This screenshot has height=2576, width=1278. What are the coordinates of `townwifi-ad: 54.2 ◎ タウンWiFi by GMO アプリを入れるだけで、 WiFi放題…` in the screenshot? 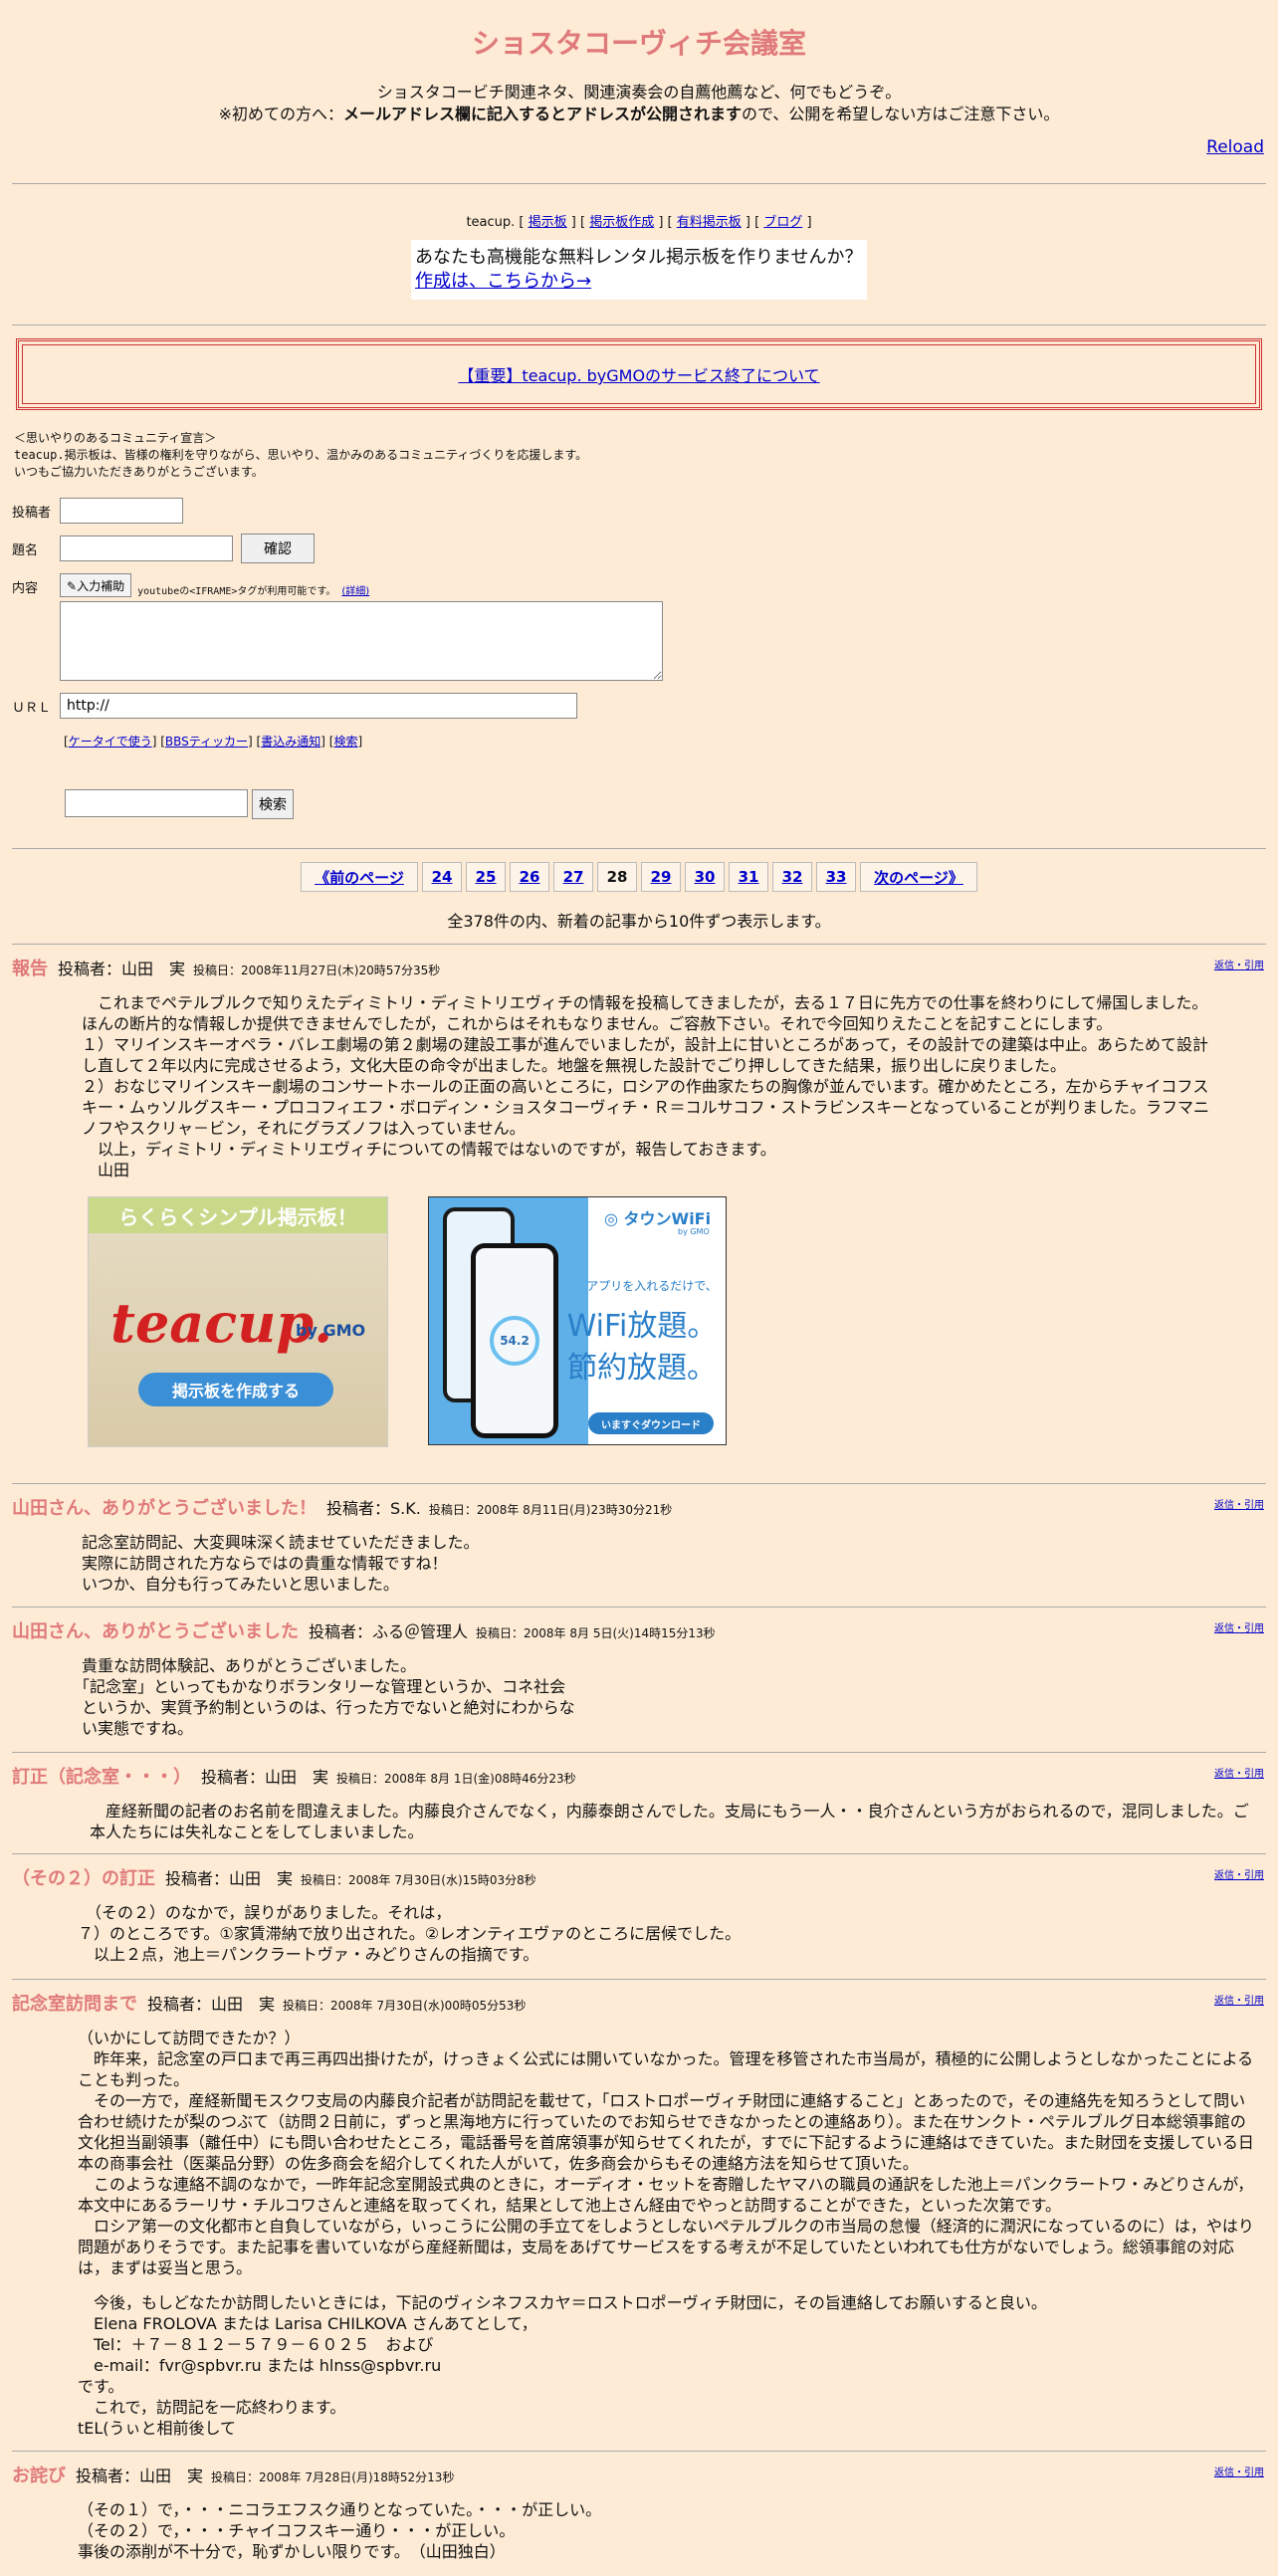 It's located at (577, 1320).